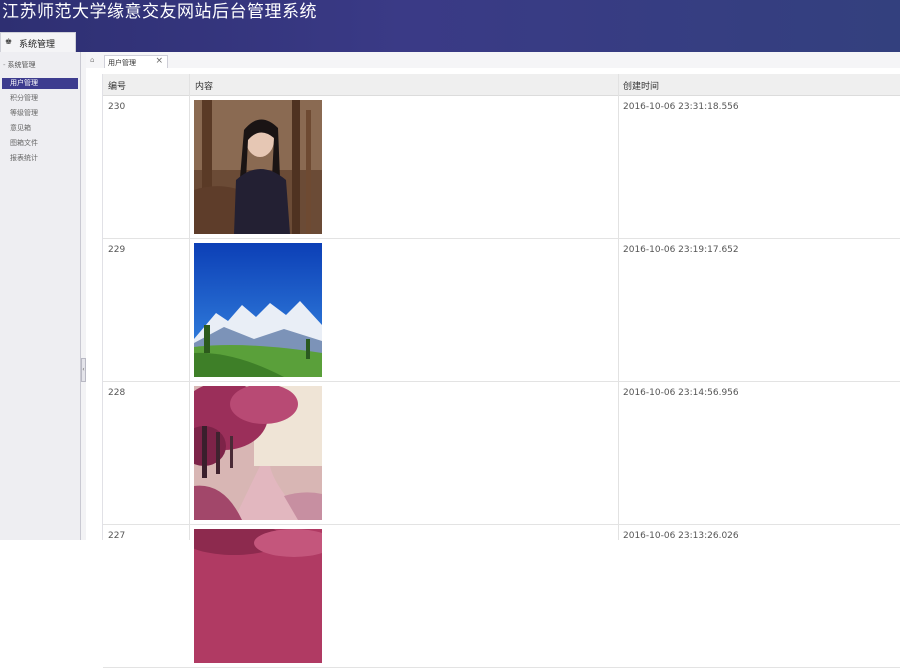 The image size is (900, 668). Describe the element at coordinates (117, 393) in the screenshot. I see `row-id: 228` at that location.